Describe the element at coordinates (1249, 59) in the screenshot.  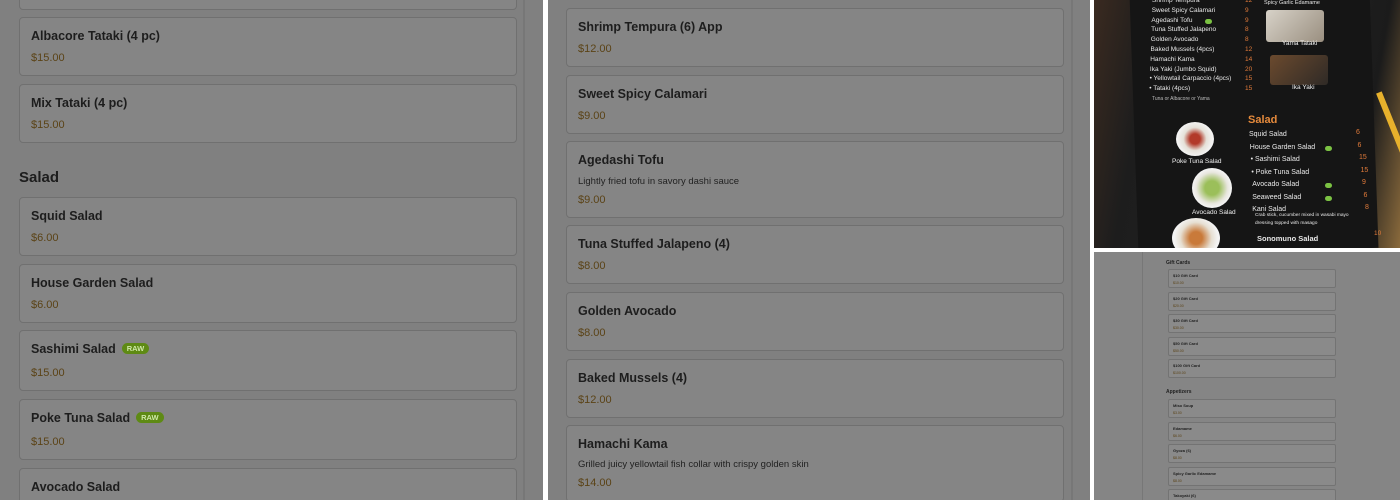
I see `menu-photo-price: 14` at that location.